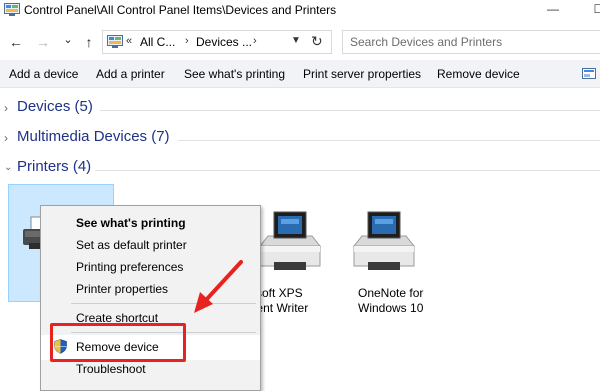  Describe the element at coordinates (150, 289) in the screenshot. I see `menu-item-printer-properties: Printer properties` at that location.